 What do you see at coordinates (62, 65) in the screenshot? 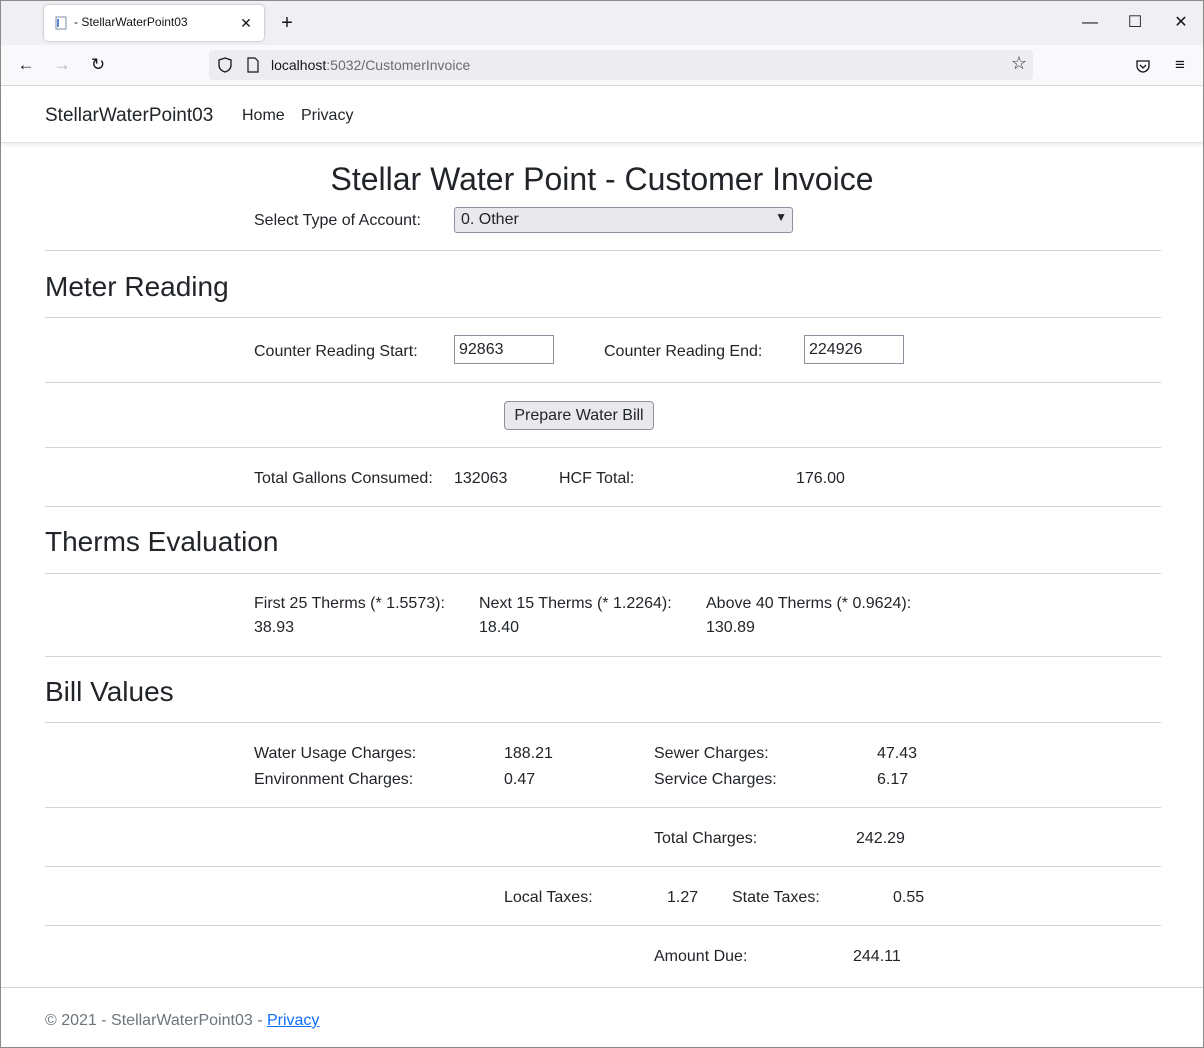
I see `forward-icon: →` at bounding box center [62, 65].